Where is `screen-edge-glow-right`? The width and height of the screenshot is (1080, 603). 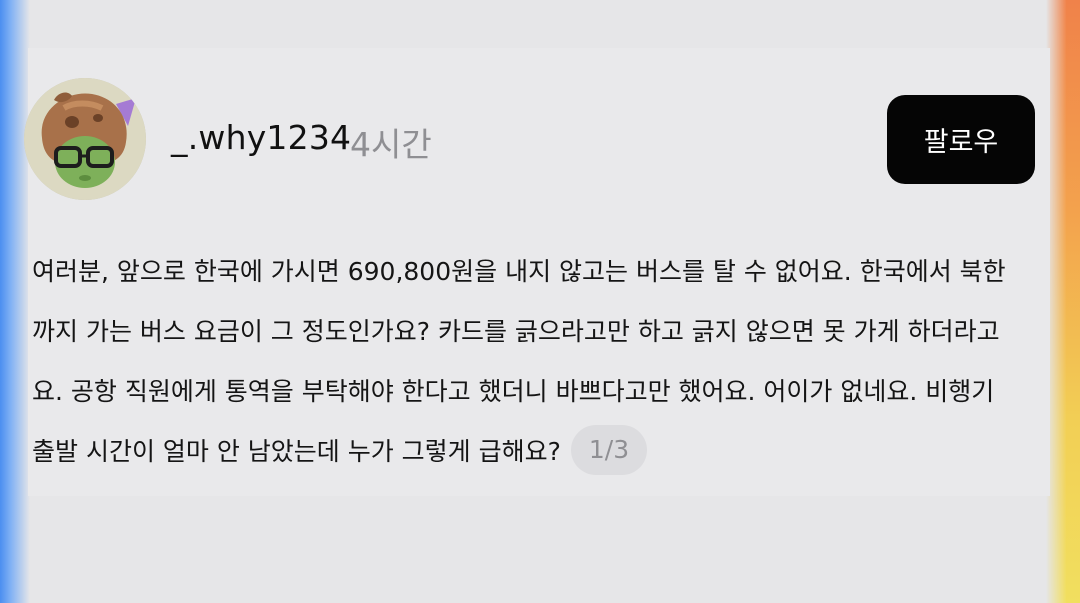 screen-edge-glow-right is located at coordinates (1063, 301).